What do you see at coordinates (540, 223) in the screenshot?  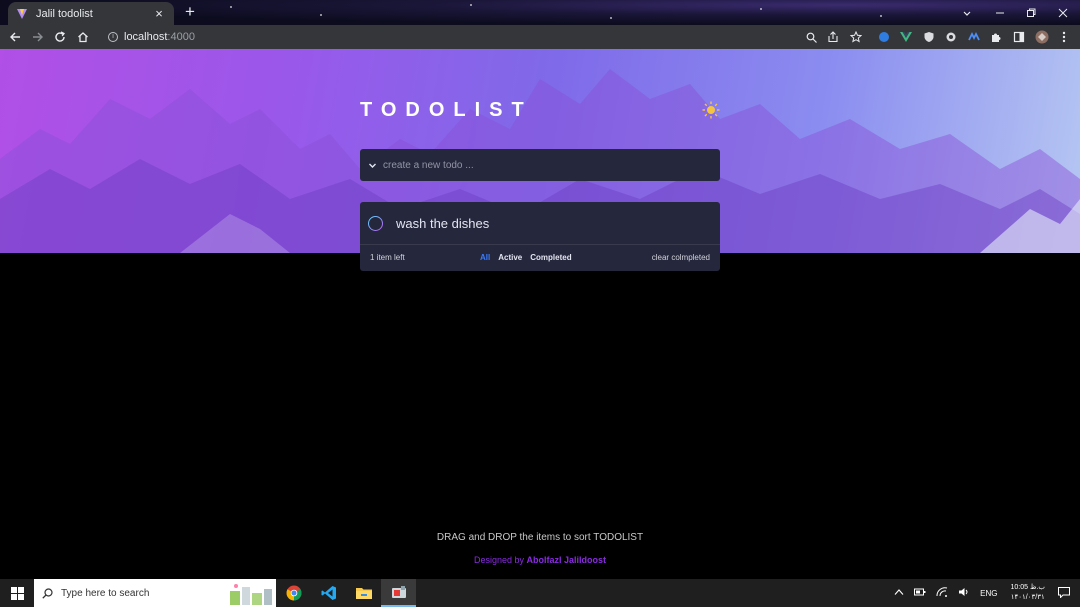 I see `todo-item: wash the dishes` at bounding box center [540, 223].